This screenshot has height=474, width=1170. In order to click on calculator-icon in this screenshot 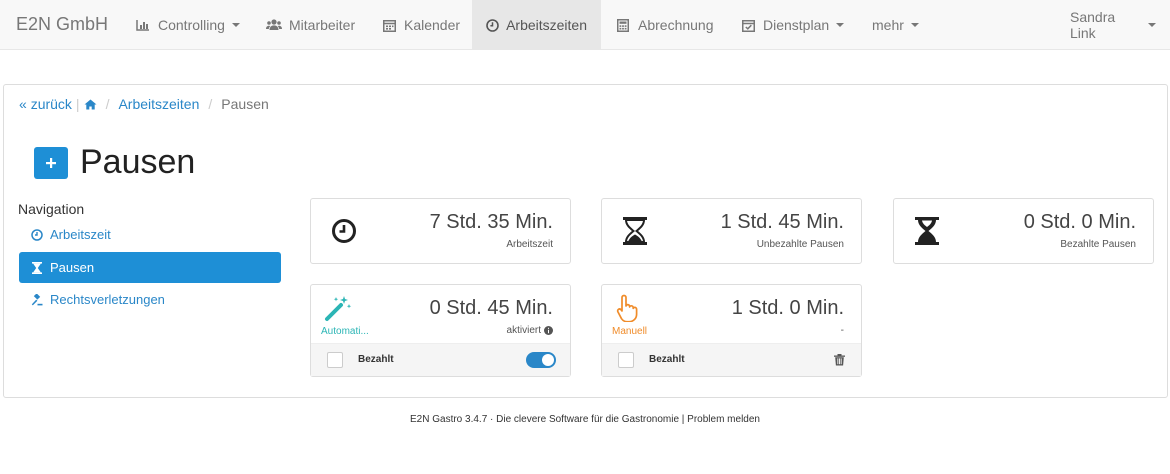, I will do `click(623, 25)`.